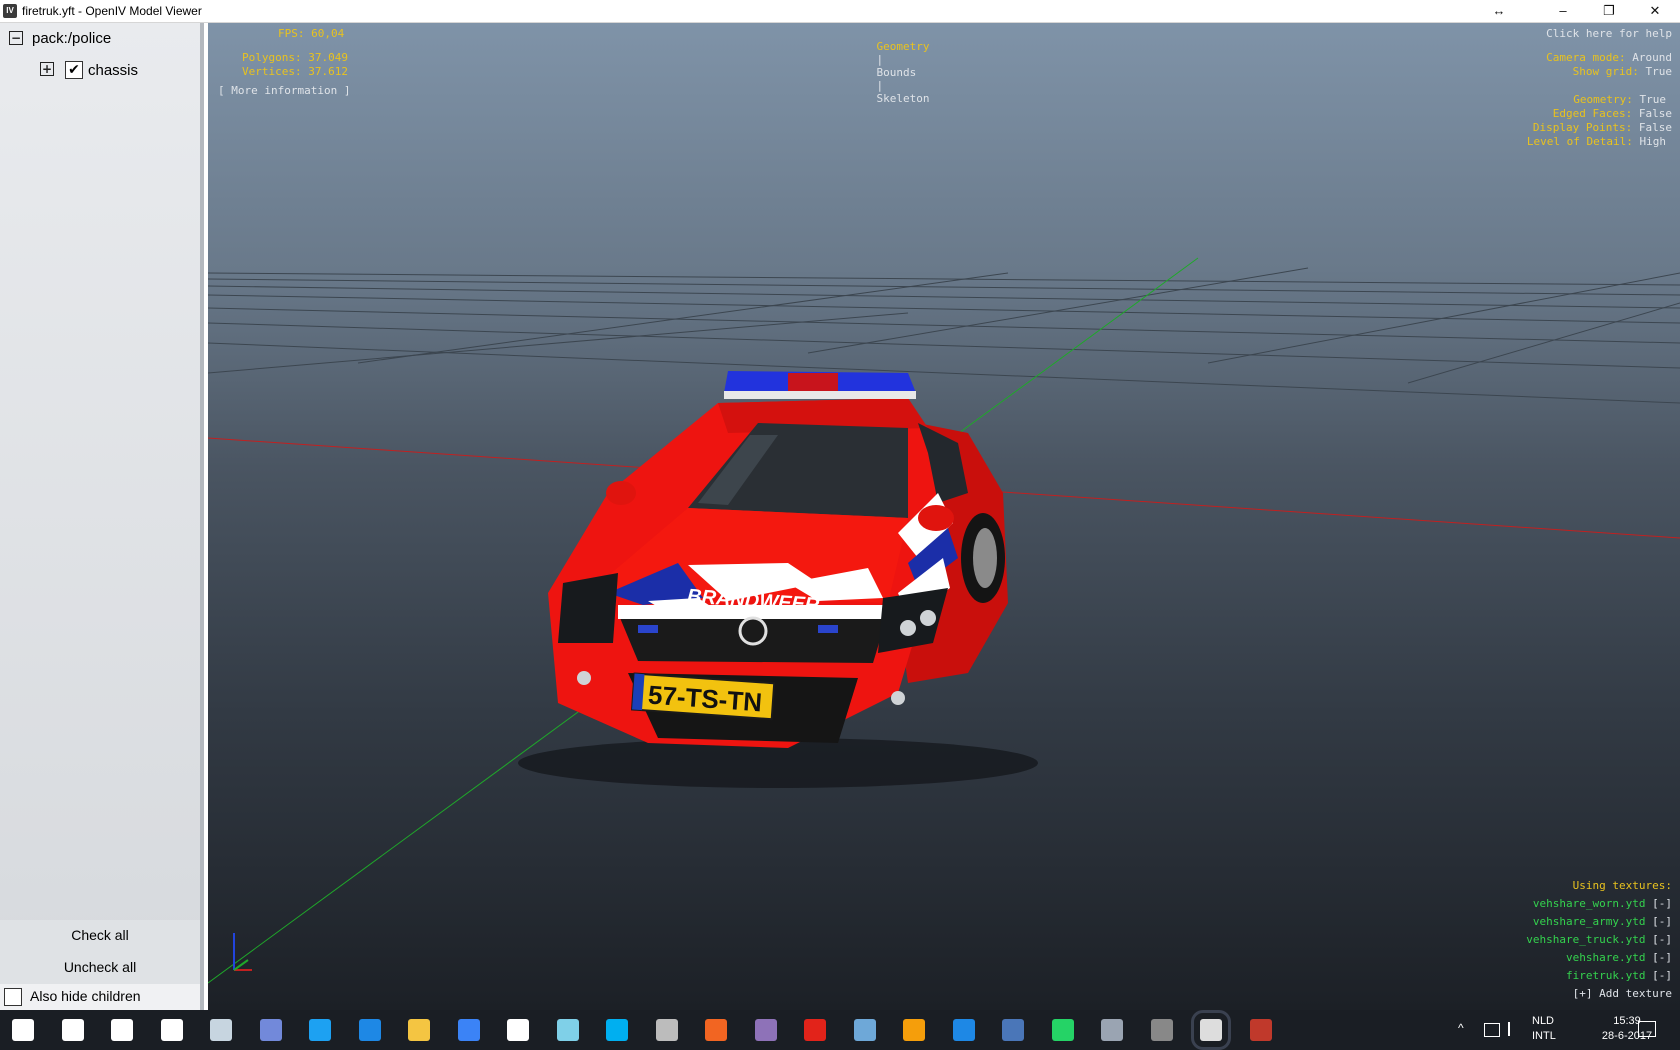  I want to click on roblox-icon, so click(815, 1030).